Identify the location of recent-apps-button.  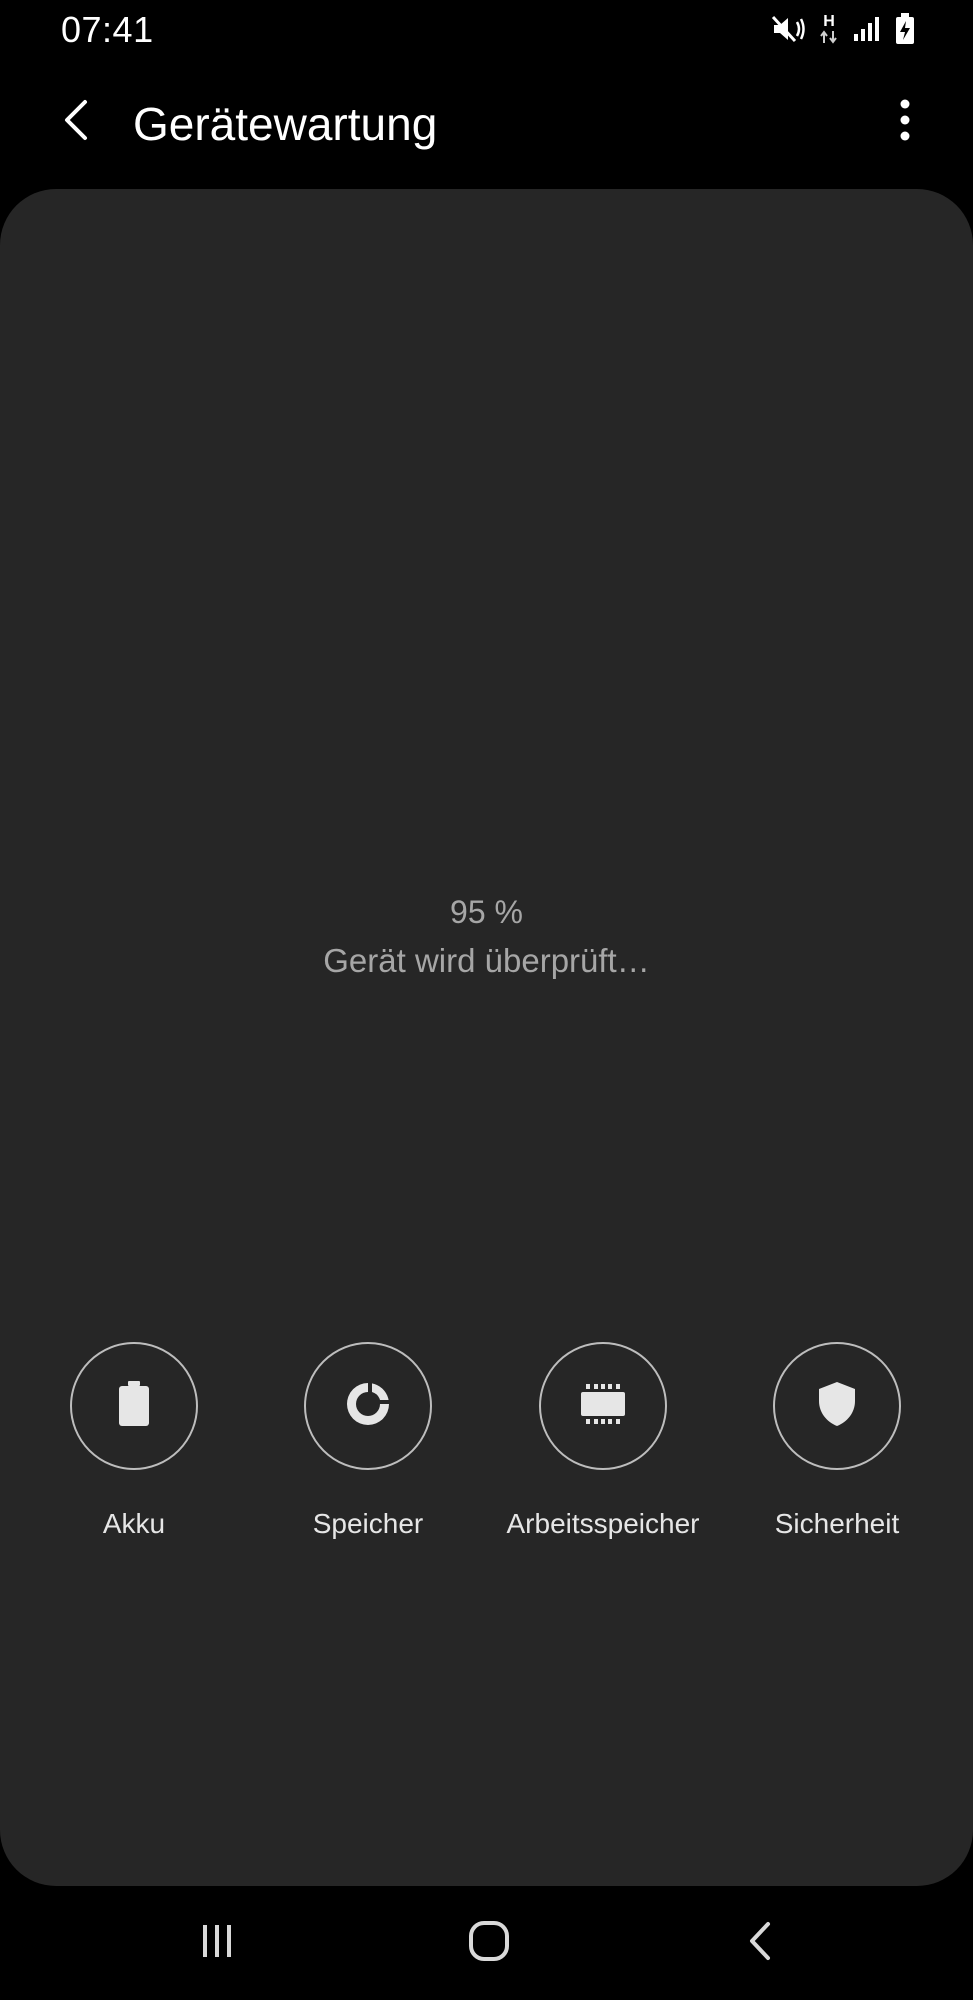
(217, 1943).